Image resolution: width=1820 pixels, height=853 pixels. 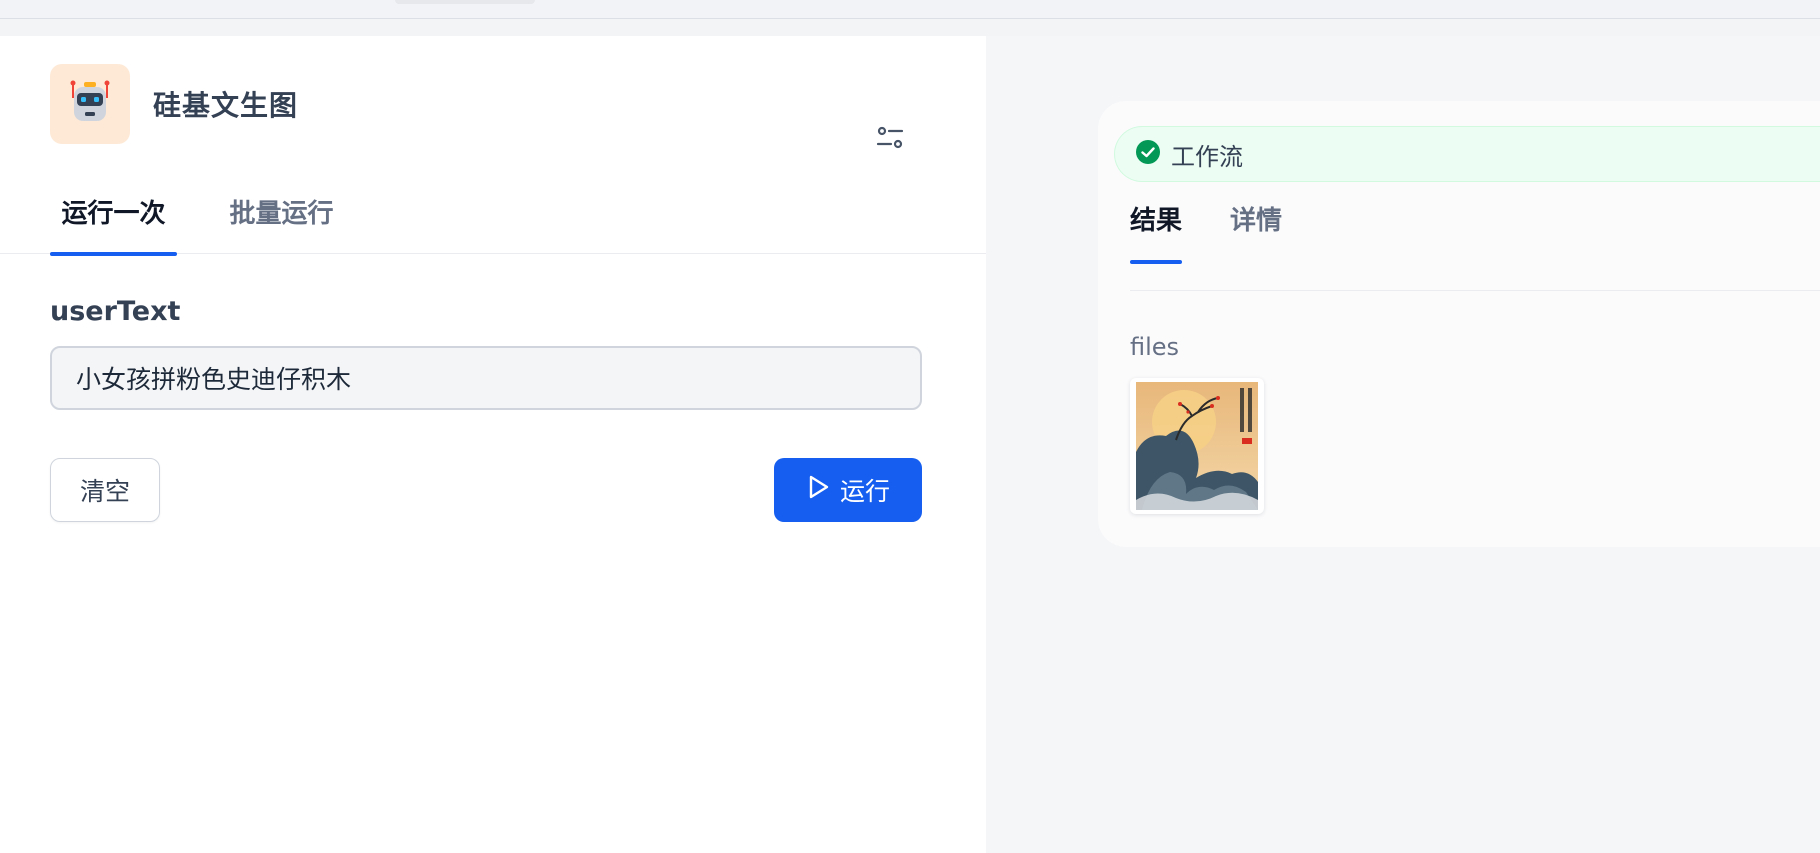 What do you see at coordinates (1475, 245) in the screenshot?
I see `result-tabs: 结果 详情` at bounding box center [1475, 245].